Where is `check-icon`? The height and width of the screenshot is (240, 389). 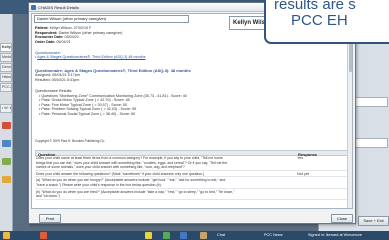
check-icon is located at coordinates (6, 161).